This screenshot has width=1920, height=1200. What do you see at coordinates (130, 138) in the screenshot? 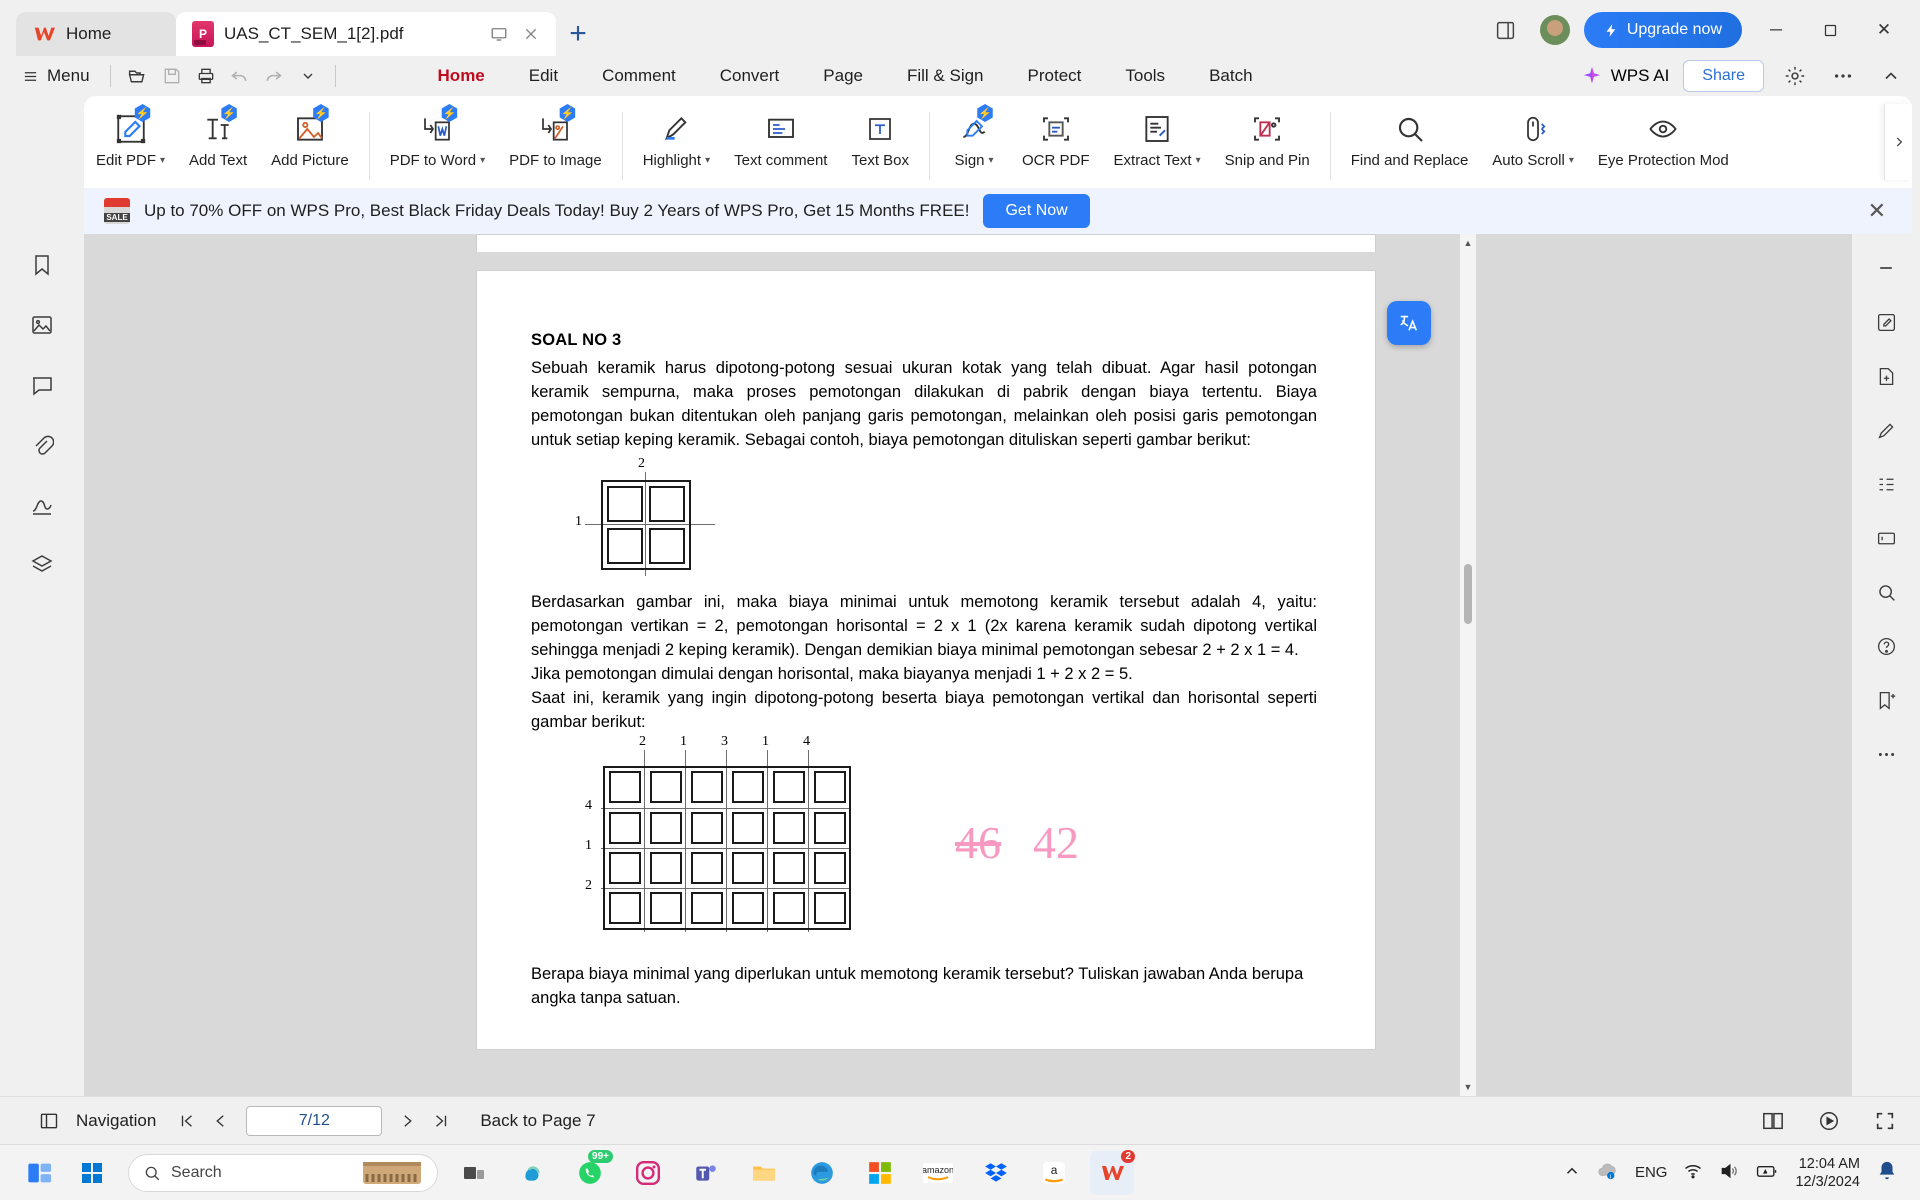
I see `tool-edit-pdf: ⚡ Edit PDF ▾` at bounding box center [130, 138].